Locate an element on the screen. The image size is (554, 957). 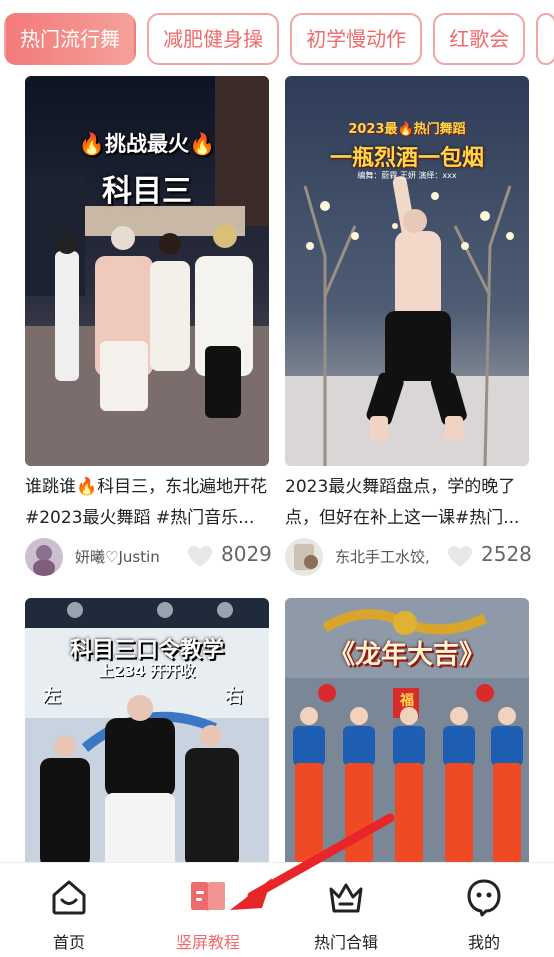
category-tabs: 热门流行舞 减肥健身操 初学慢动作 红歌会 is located at coordinates (277, 38).